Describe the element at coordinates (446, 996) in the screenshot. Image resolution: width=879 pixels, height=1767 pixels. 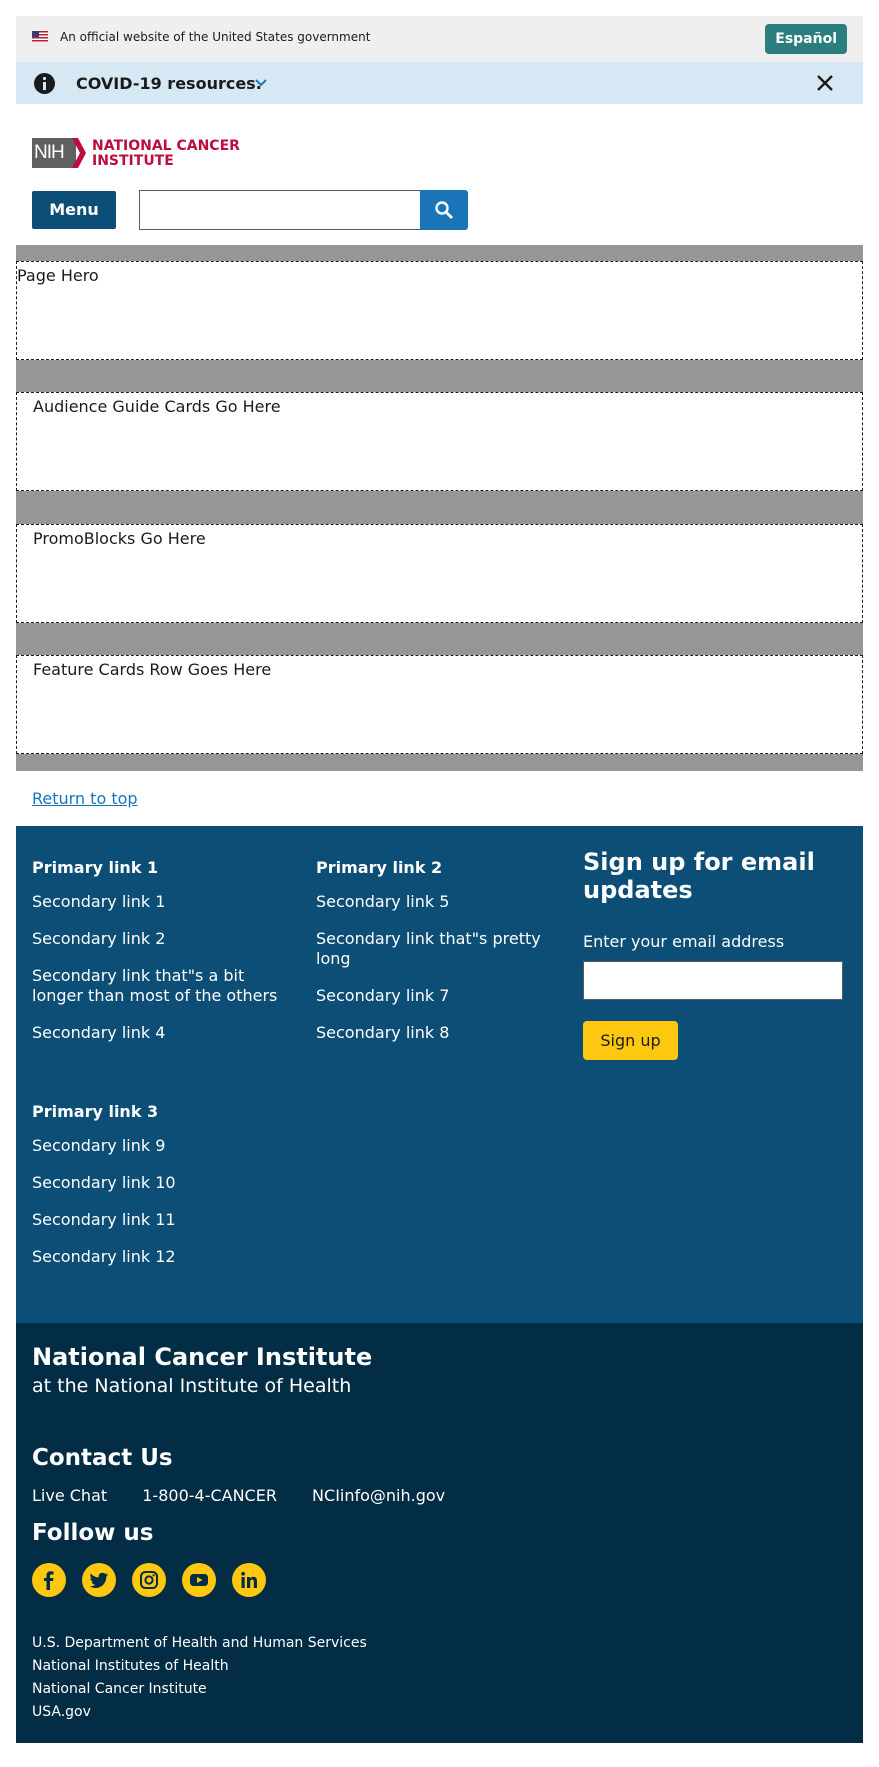
I see `footer-secondary-link: Secondary link 7` at that location.